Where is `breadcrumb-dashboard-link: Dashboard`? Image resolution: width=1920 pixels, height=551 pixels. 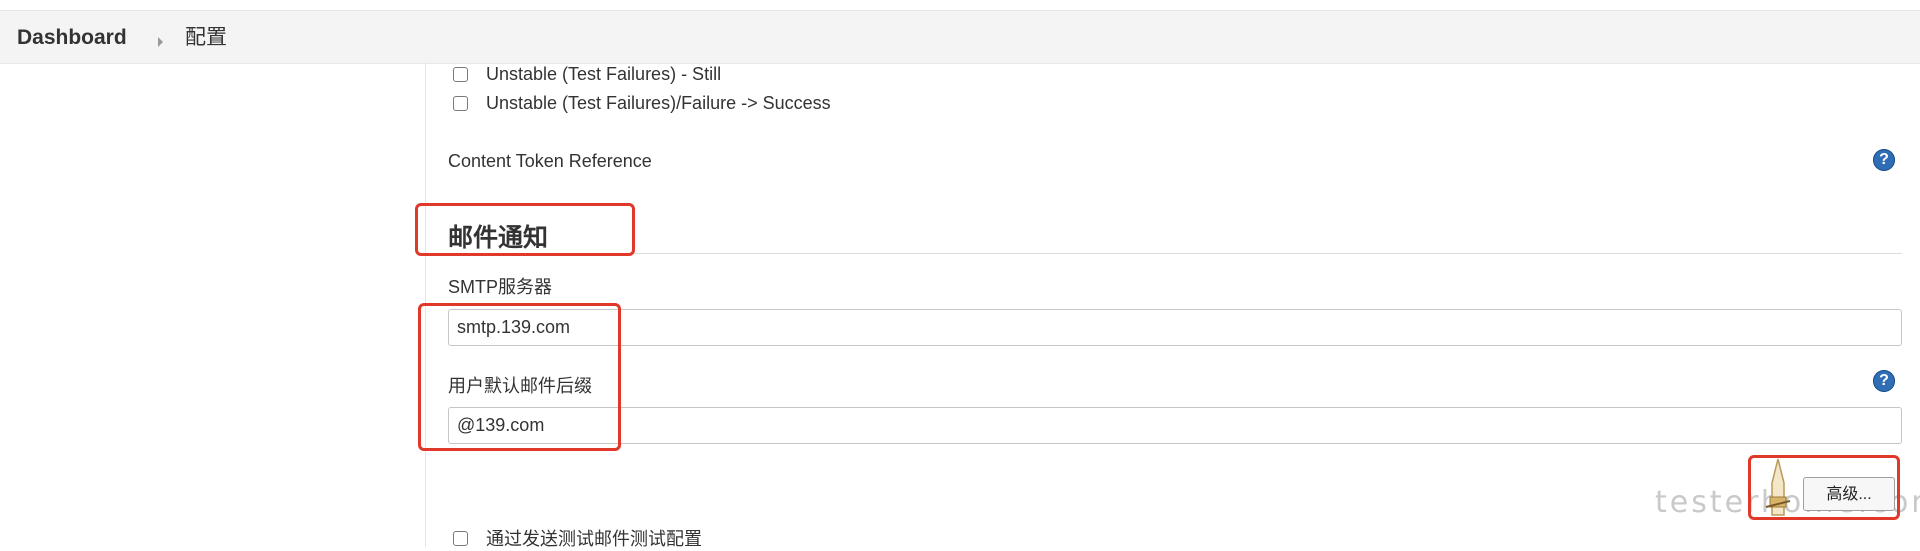 breadcrumb-dashboard-link: Dashboard is located at coordinates (72, 38).